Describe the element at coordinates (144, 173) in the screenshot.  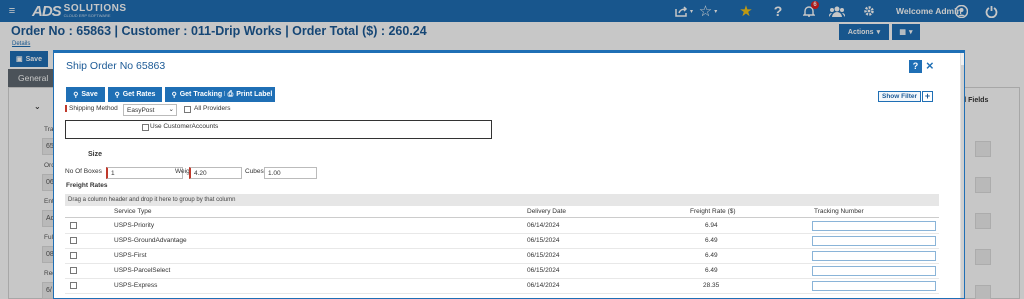
I see `no-of-boxes-input: 1` at that location.